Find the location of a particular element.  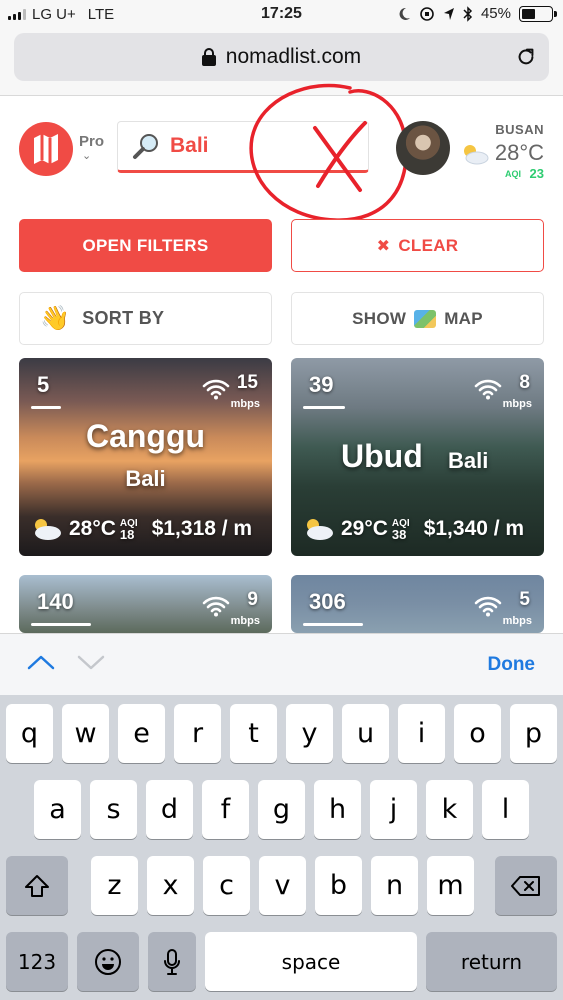

return-key: return is located at coordinates (491, 961).